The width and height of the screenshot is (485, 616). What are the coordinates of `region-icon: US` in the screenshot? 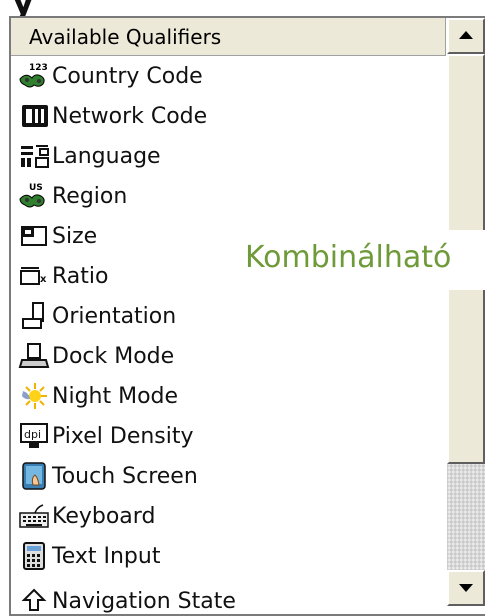 It's located at (34, 196).